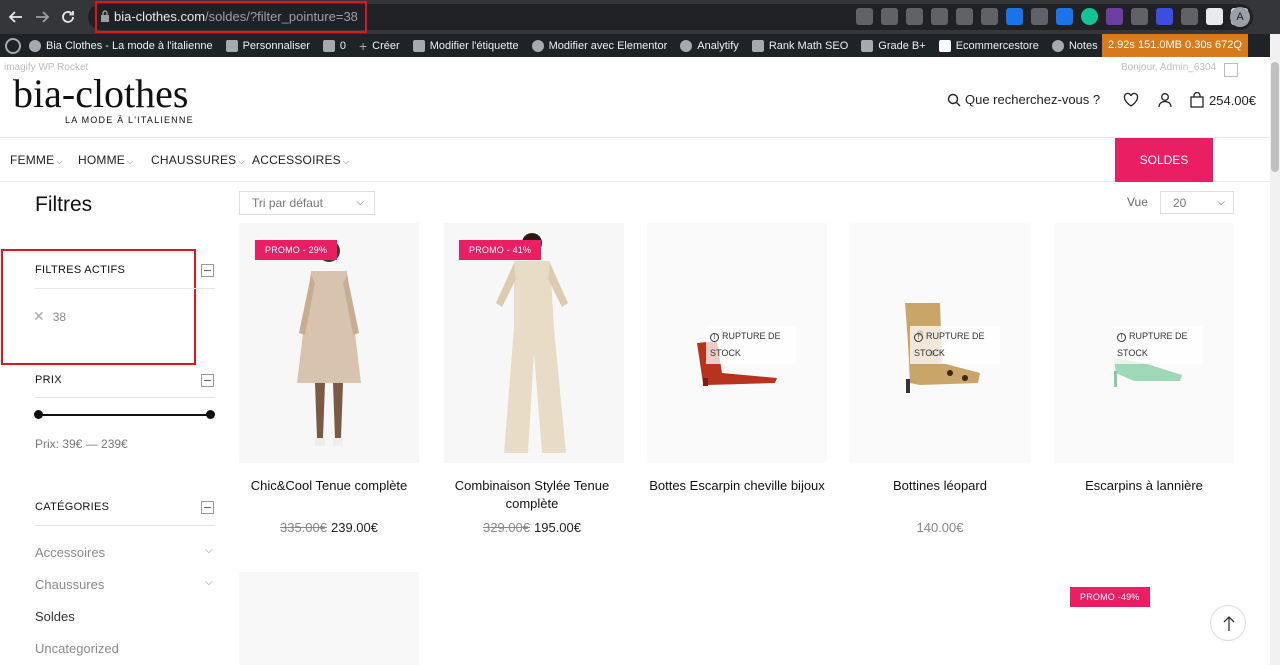  What do you see at coordinates (537, 45) in the screenshot?
I see `elementor-icon` at bounding box center [537, 45].